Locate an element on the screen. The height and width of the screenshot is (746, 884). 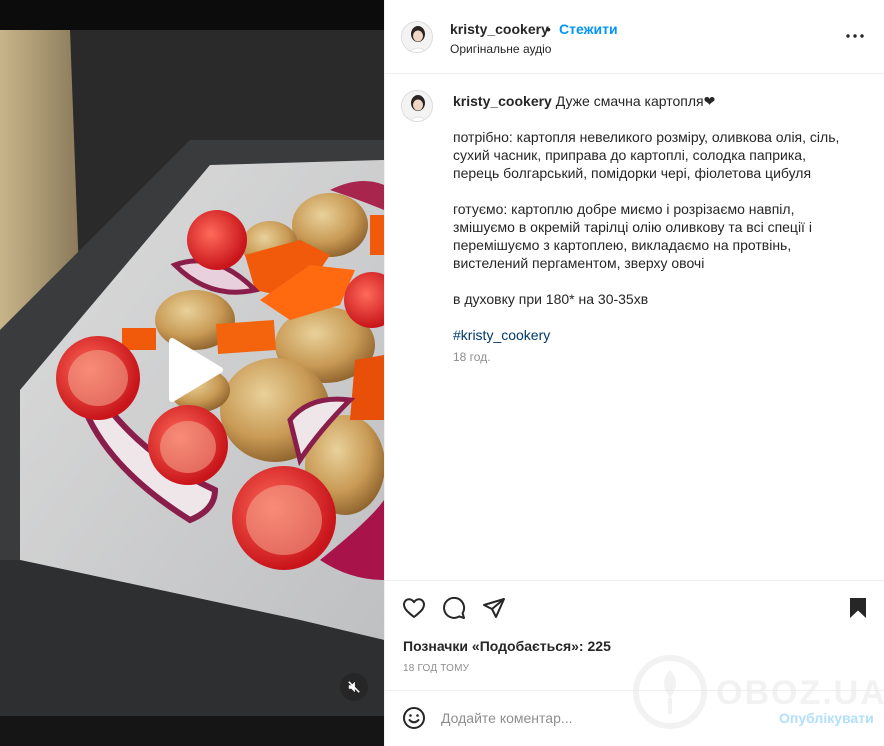
likes-count: Позначки «Подобається»: 225 is located at coordinates (507, 646).